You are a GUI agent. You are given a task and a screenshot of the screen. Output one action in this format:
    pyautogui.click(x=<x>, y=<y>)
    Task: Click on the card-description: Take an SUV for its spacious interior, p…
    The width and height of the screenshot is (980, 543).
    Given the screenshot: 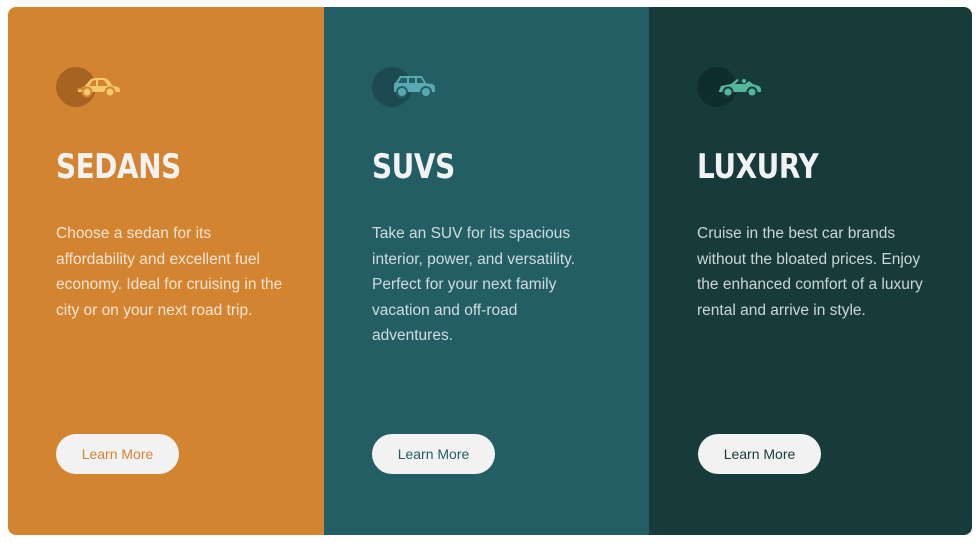 What is the action you would take?
    pyautogui.click(x=474, y=284)
    